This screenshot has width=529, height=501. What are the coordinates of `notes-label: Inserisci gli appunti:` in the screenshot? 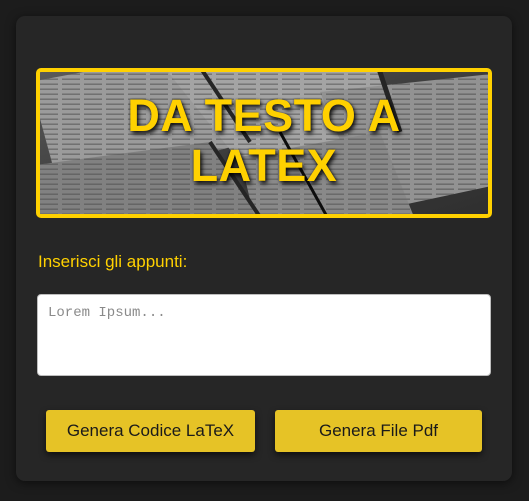 It's located at (113, 261).